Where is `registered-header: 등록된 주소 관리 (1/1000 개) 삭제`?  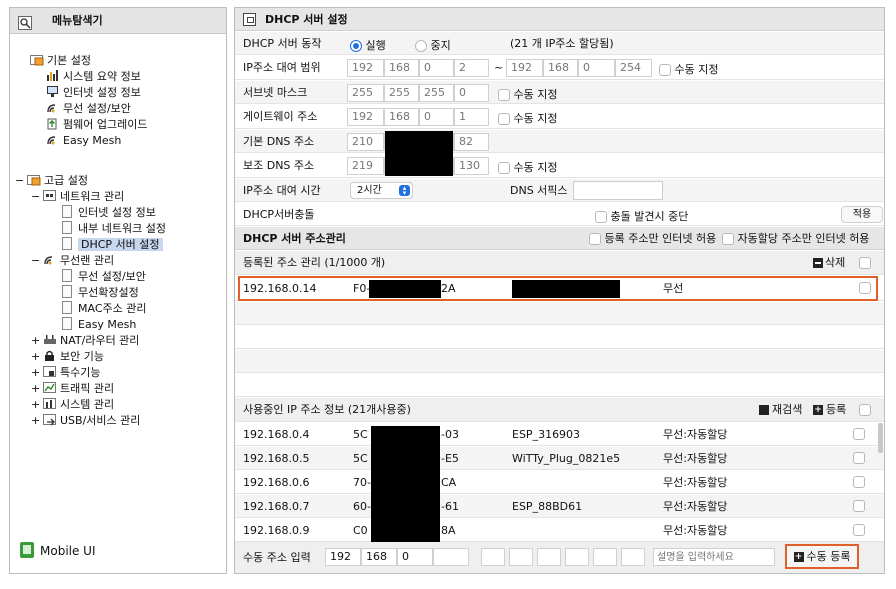
registered-header: 등록된 주소 관리 (1/1000 개) 삭제 is located at coordinates (559, 263).